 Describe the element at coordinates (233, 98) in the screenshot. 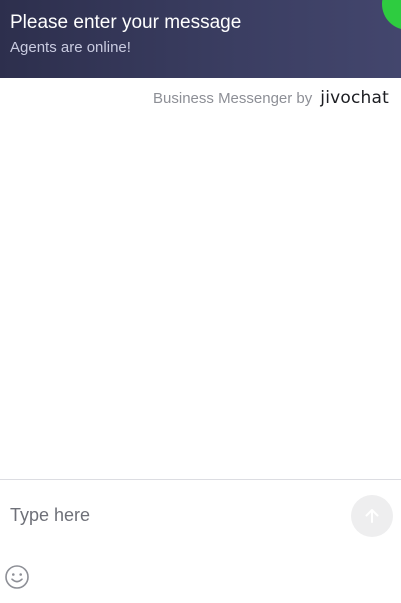

I see `branding-text: Business Messenger by` at that location.